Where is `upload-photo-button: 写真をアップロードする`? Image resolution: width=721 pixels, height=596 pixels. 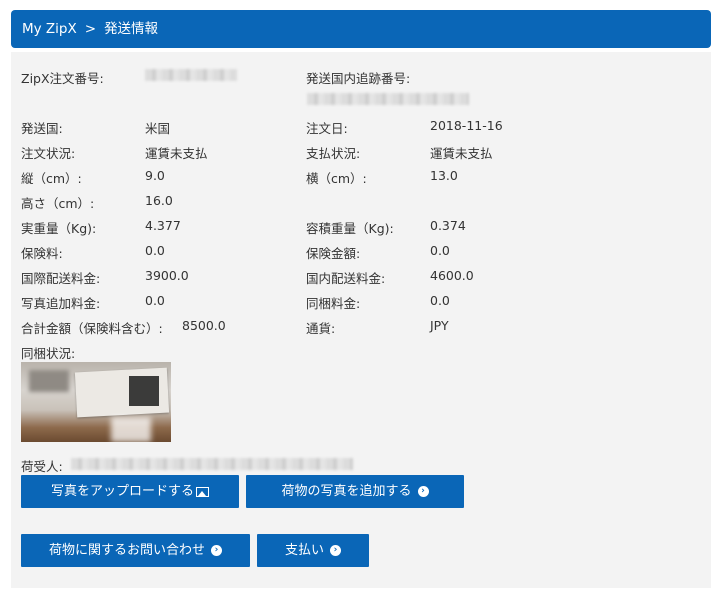
upload-photo-button: 写真をアップロードする is located at coordinates (130, 491).